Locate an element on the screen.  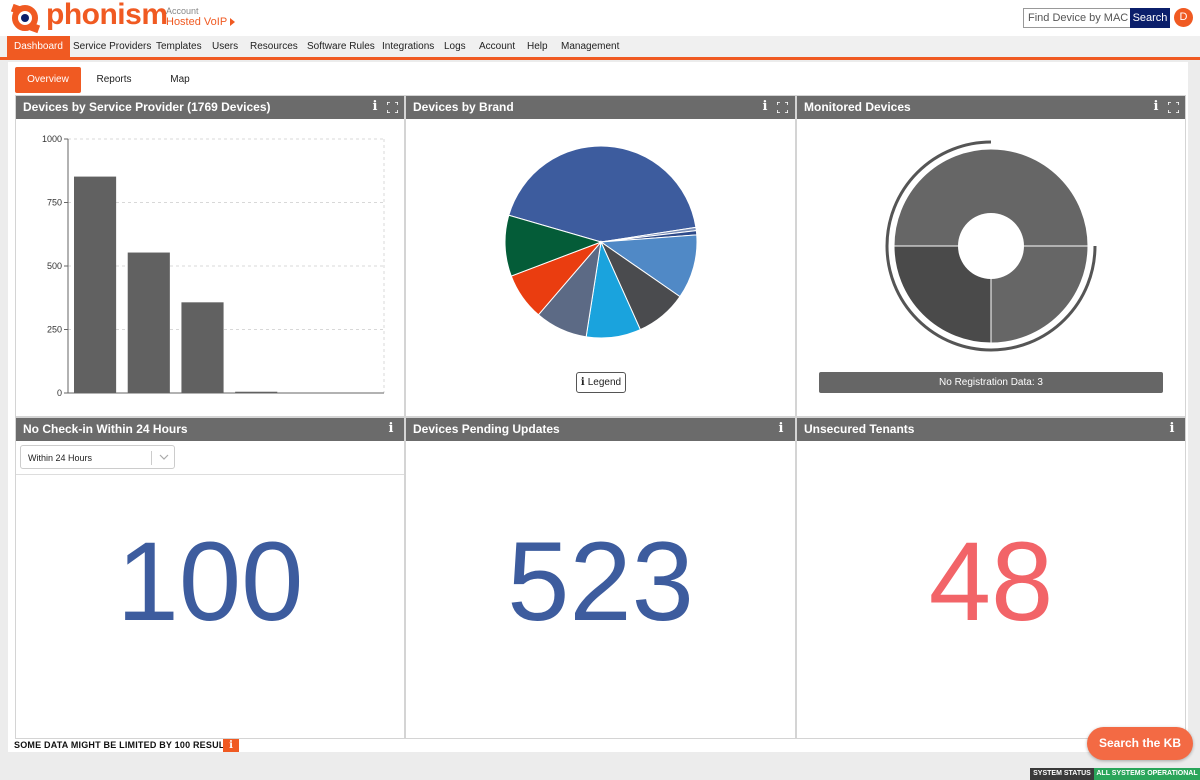
app-header: phonism Account Hosted VoIP Search D is located at coordinates (600, 18).